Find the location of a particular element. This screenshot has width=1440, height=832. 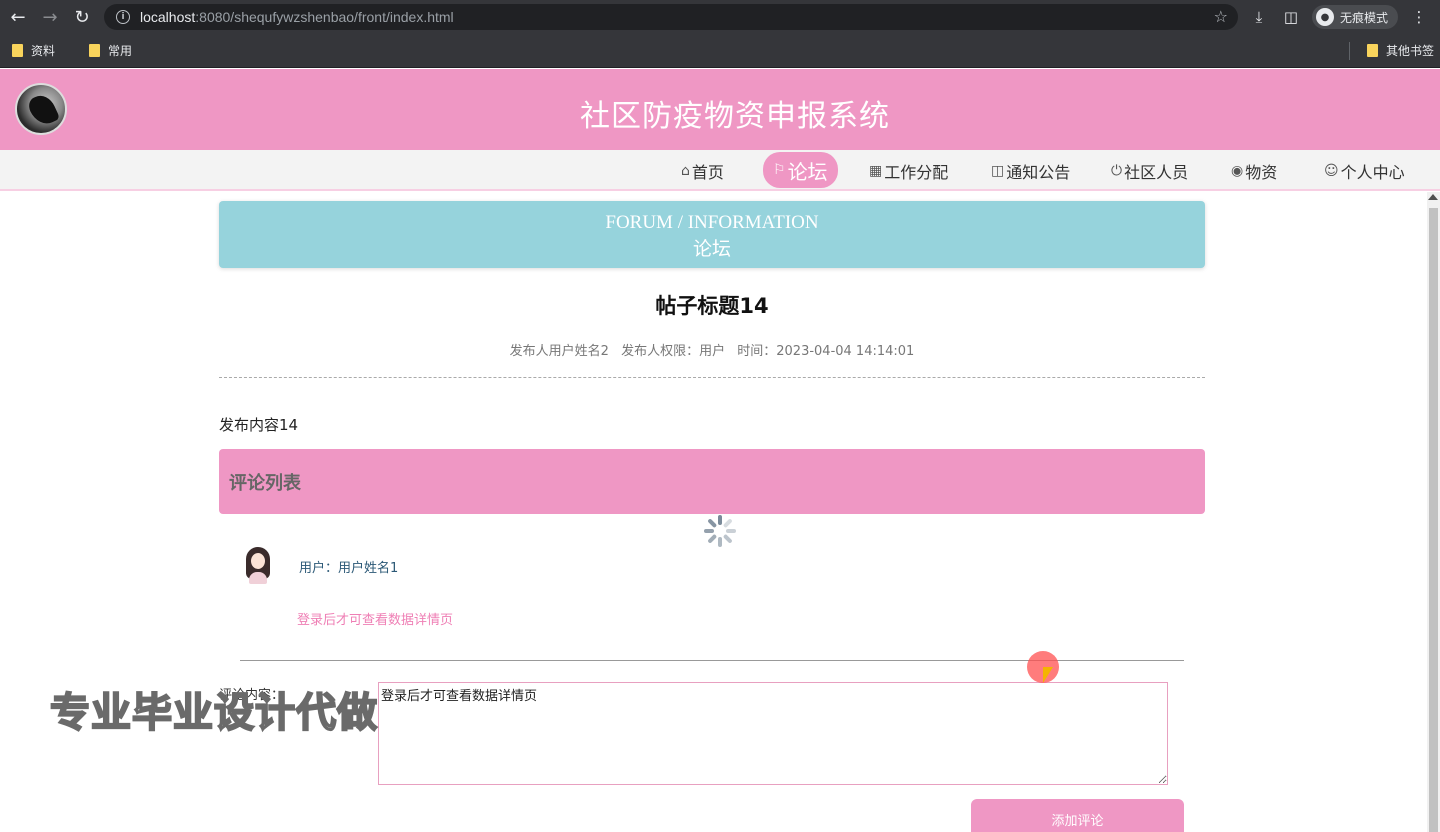

nav-item-forum: ⚐ 论坛 is located at coordinates (800, 170).